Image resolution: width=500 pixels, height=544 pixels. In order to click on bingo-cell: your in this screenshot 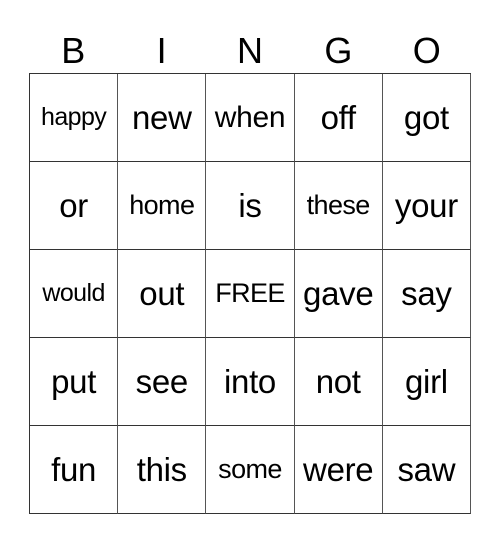, I will do `click(426, 206)`.